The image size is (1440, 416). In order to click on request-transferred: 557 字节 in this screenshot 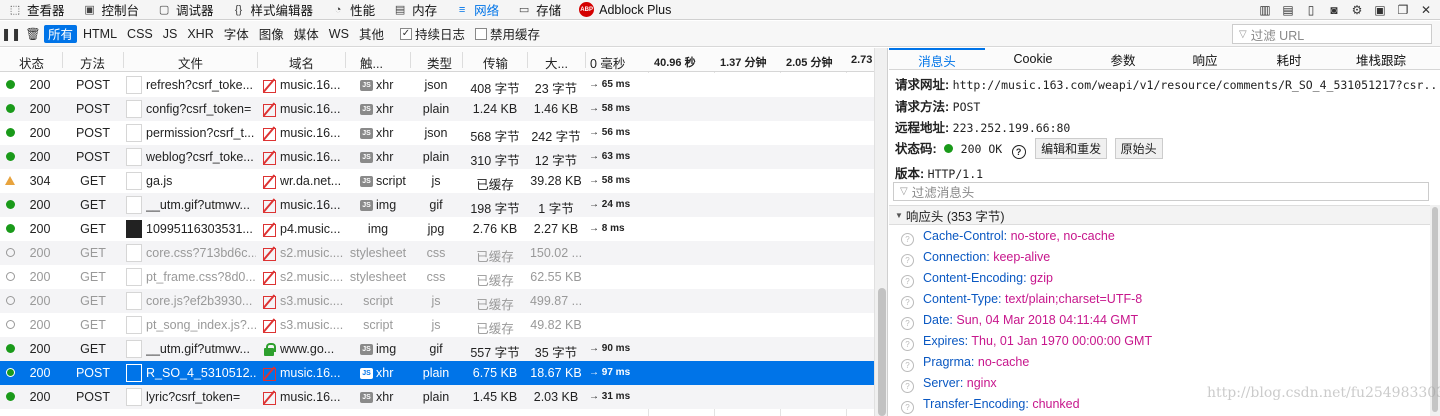, I will do `click(495, 353)`.